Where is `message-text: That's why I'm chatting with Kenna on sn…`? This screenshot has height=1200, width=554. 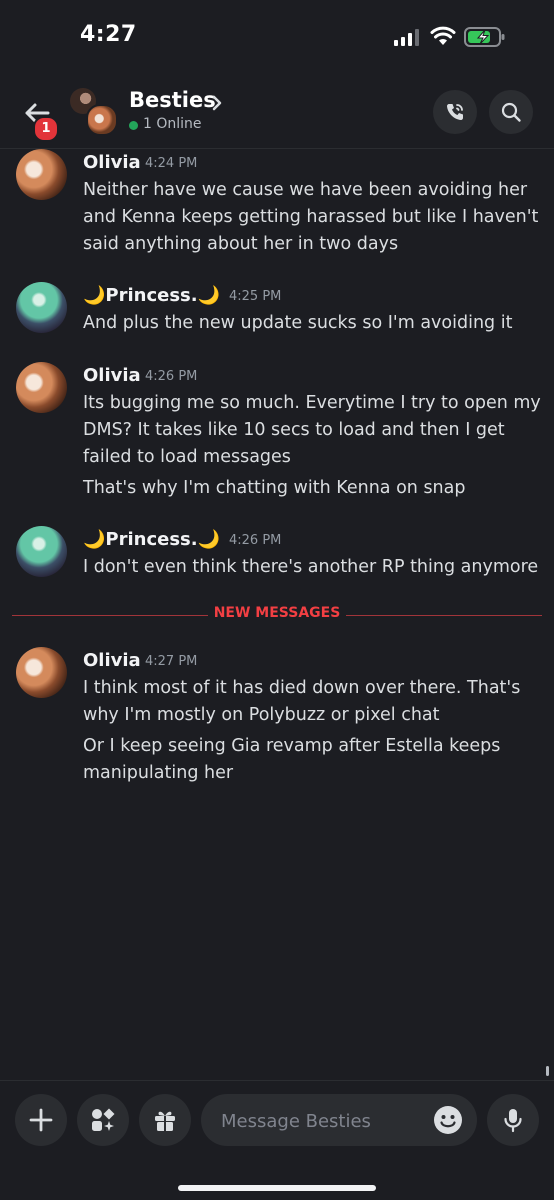
message-text: That's why I'm chatting with Kenna on sn… is located at coordinates (274, 488).